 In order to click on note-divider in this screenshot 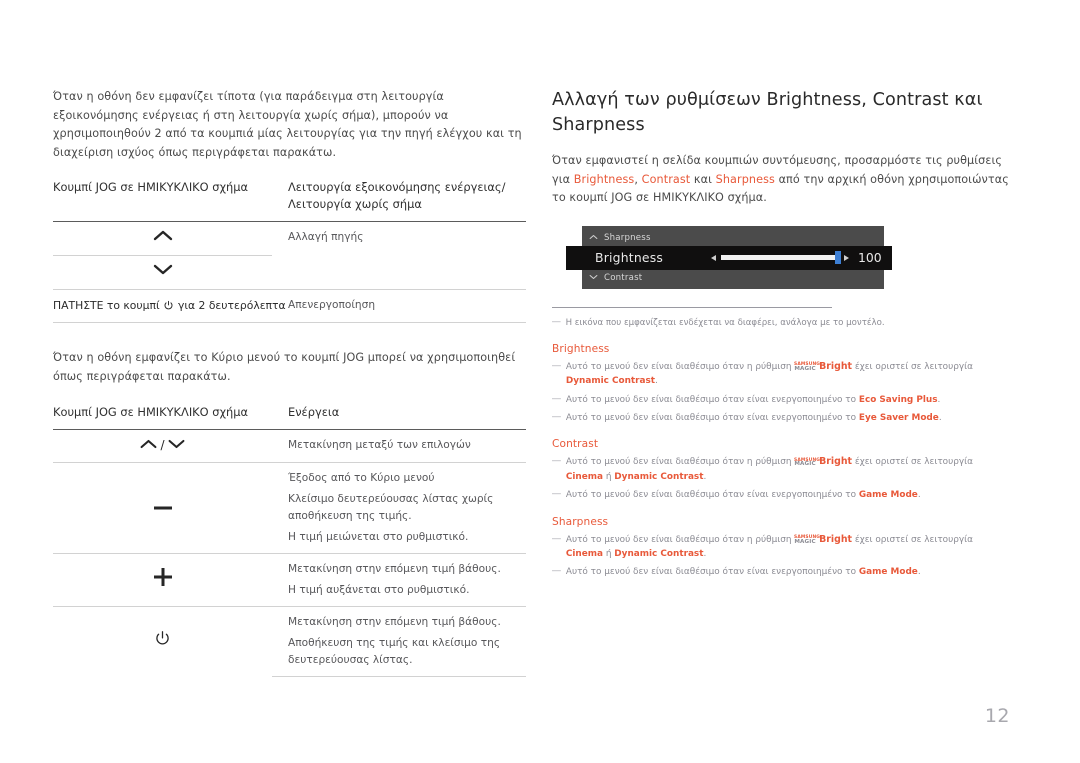, I will do `click(692, 307)`.